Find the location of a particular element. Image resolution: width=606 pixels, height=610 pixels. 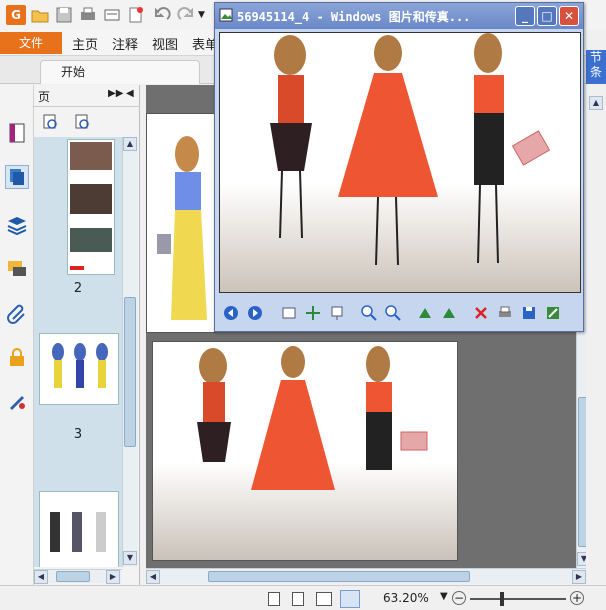

document-page-previous is located at coordinates (181, 223).